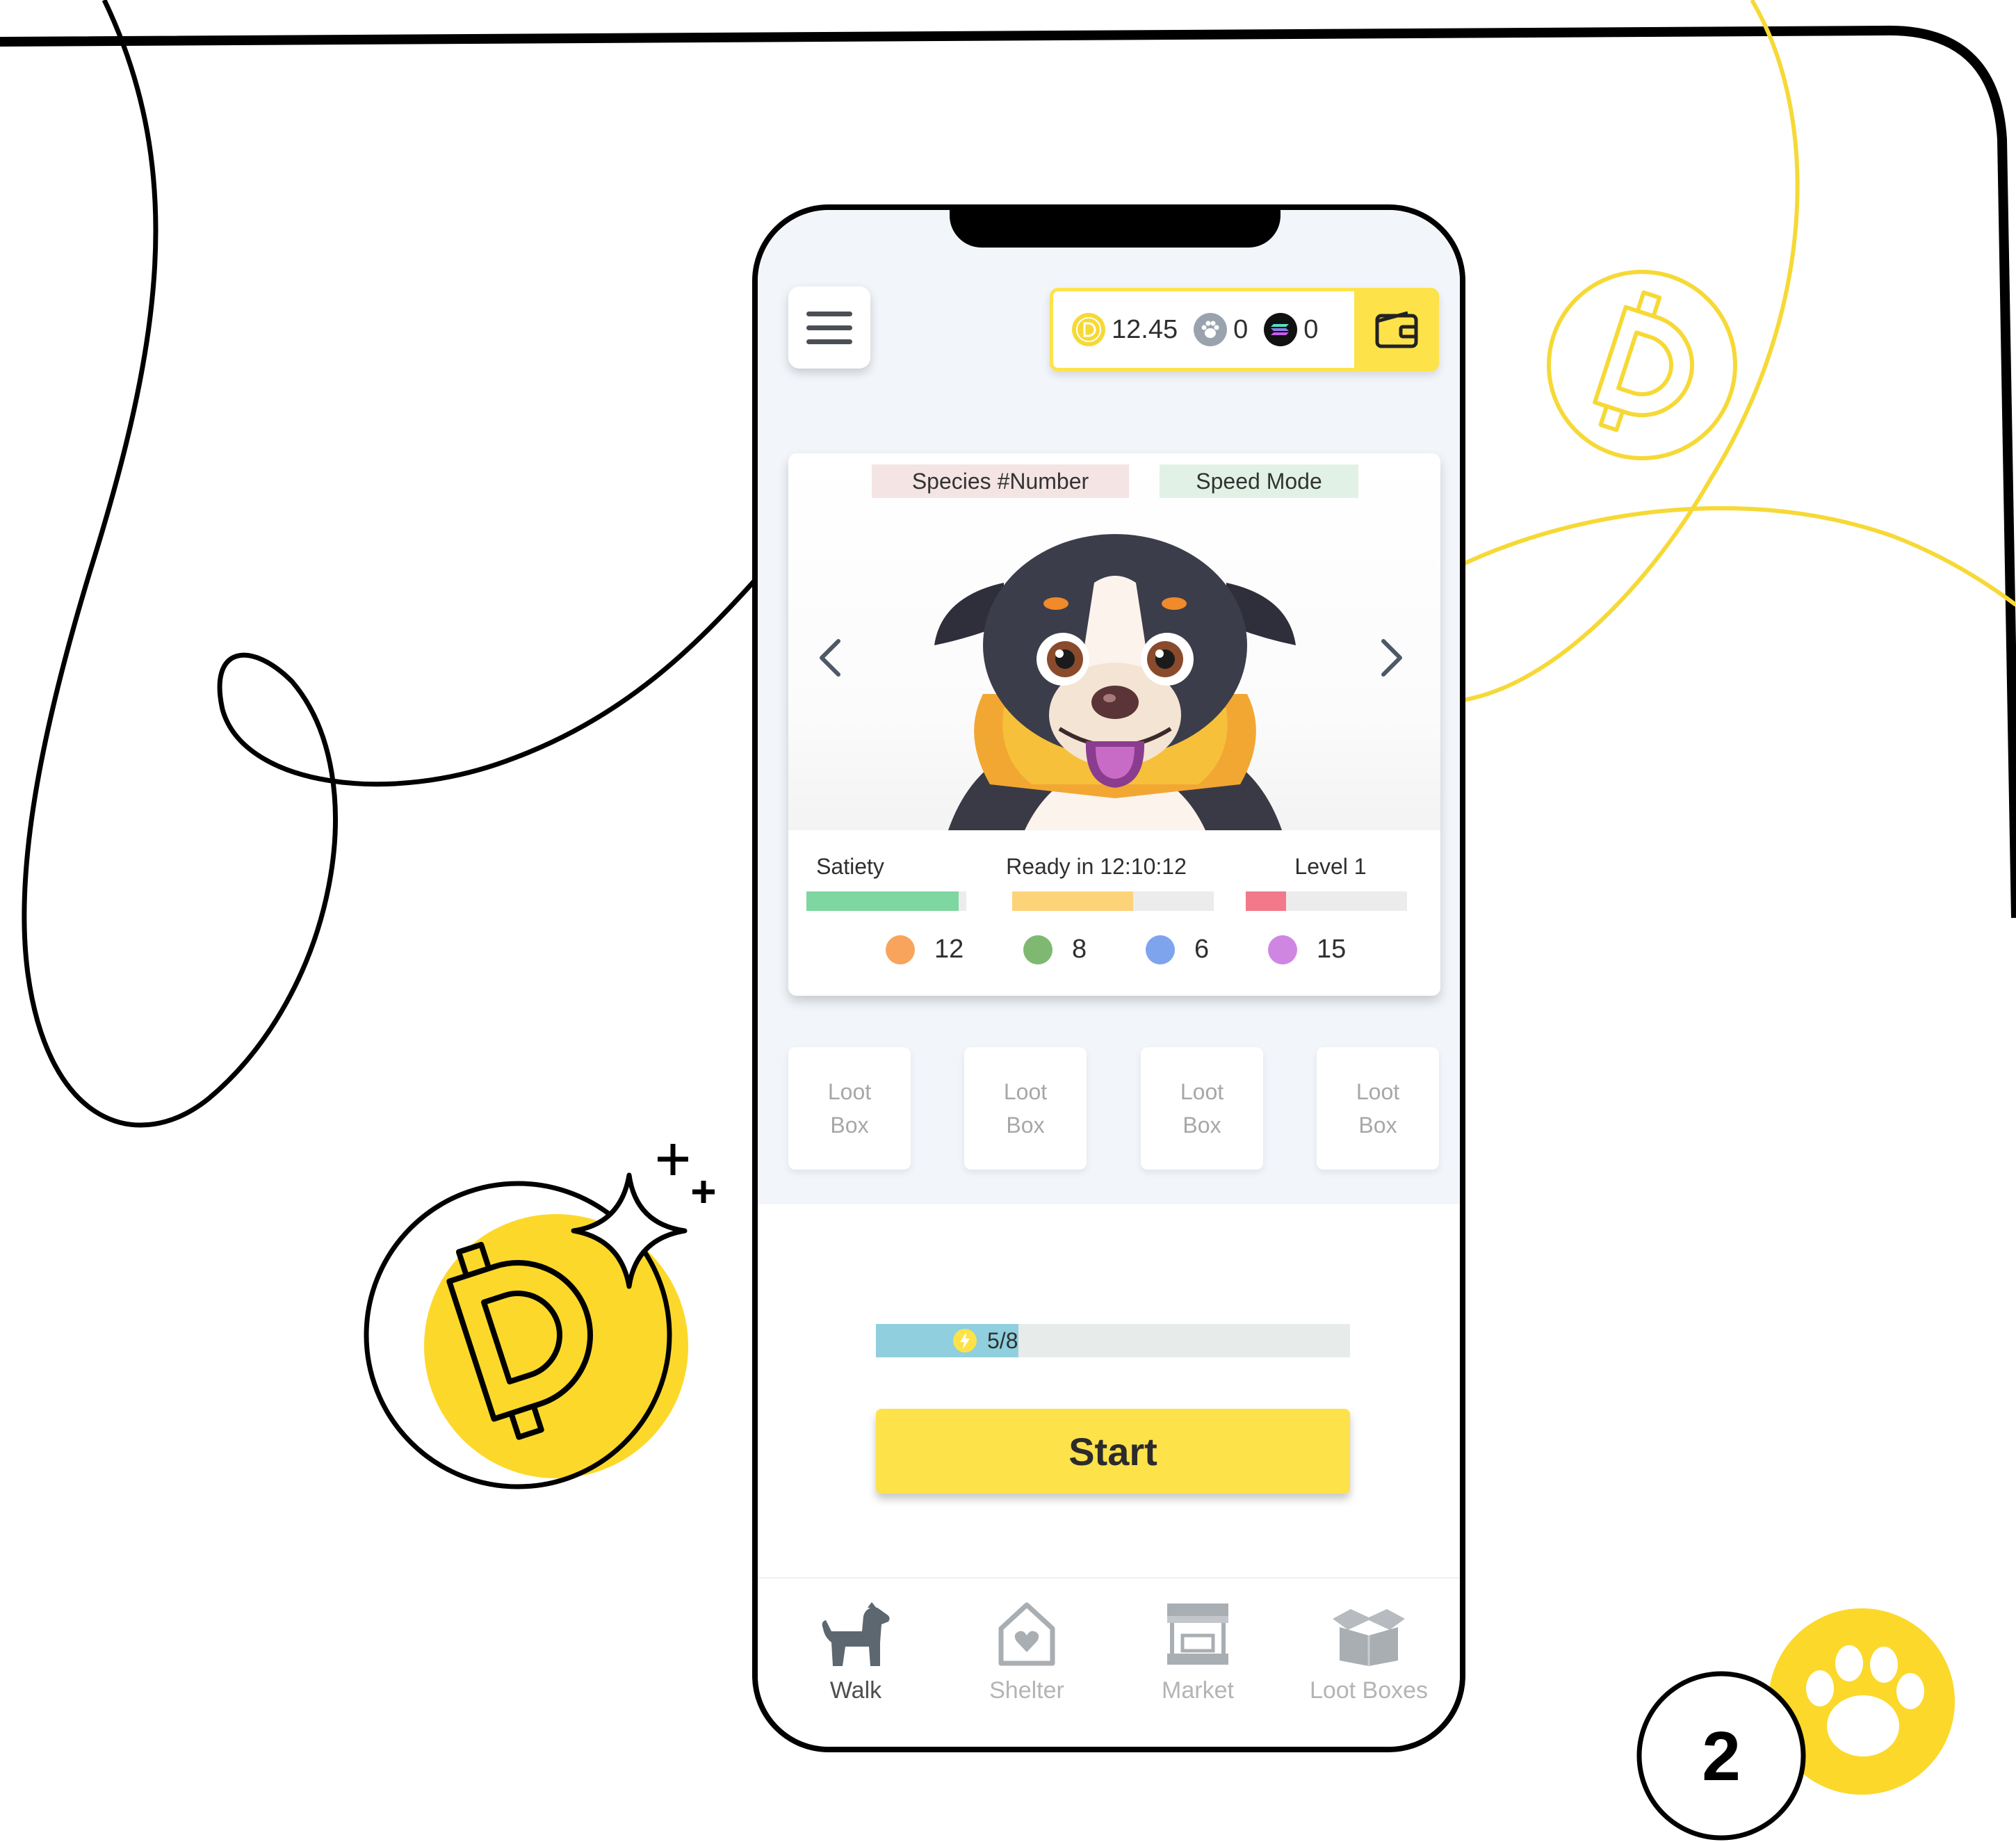 This screenshot has width=2016, height=1842. What do you see at coordinates (830, 658) in the screenshot?
I see `chevron-left-icon` at bounding box center [830, 658].